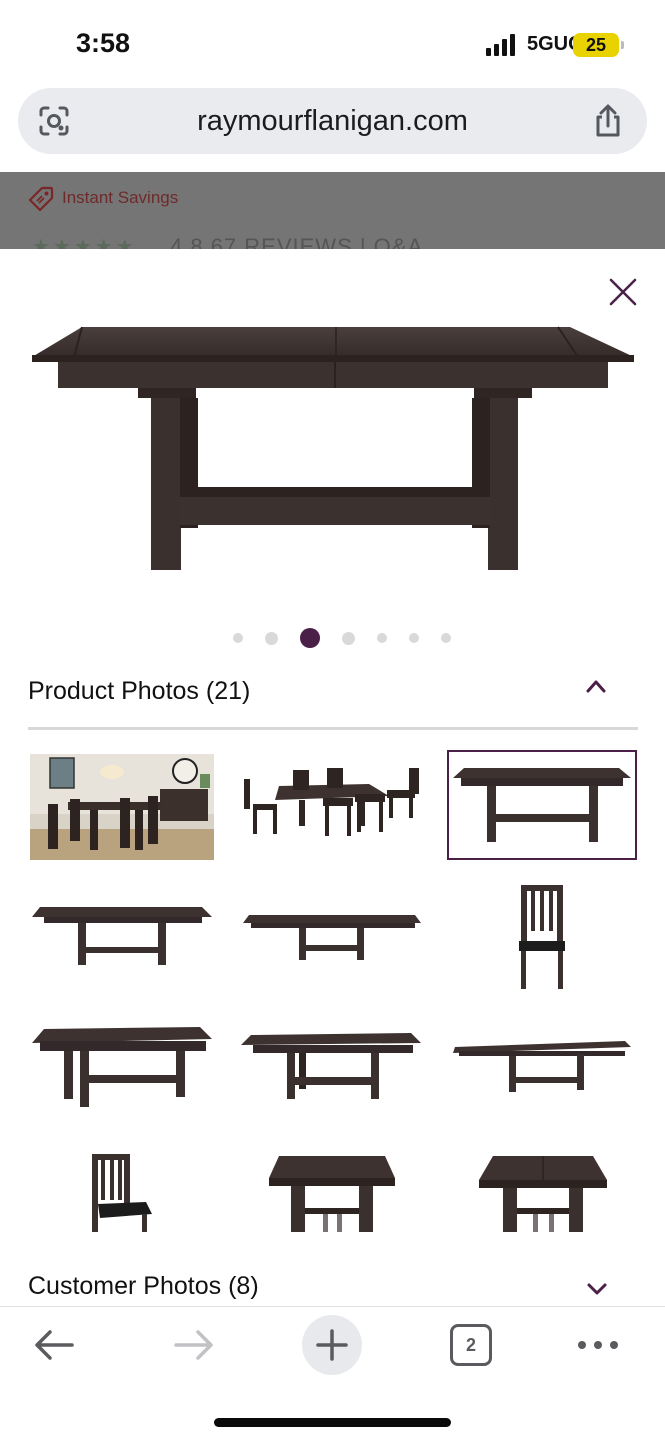 The image size is (665, 1441). I want to click on browser-toolbar: 2, so click(332, 1373).